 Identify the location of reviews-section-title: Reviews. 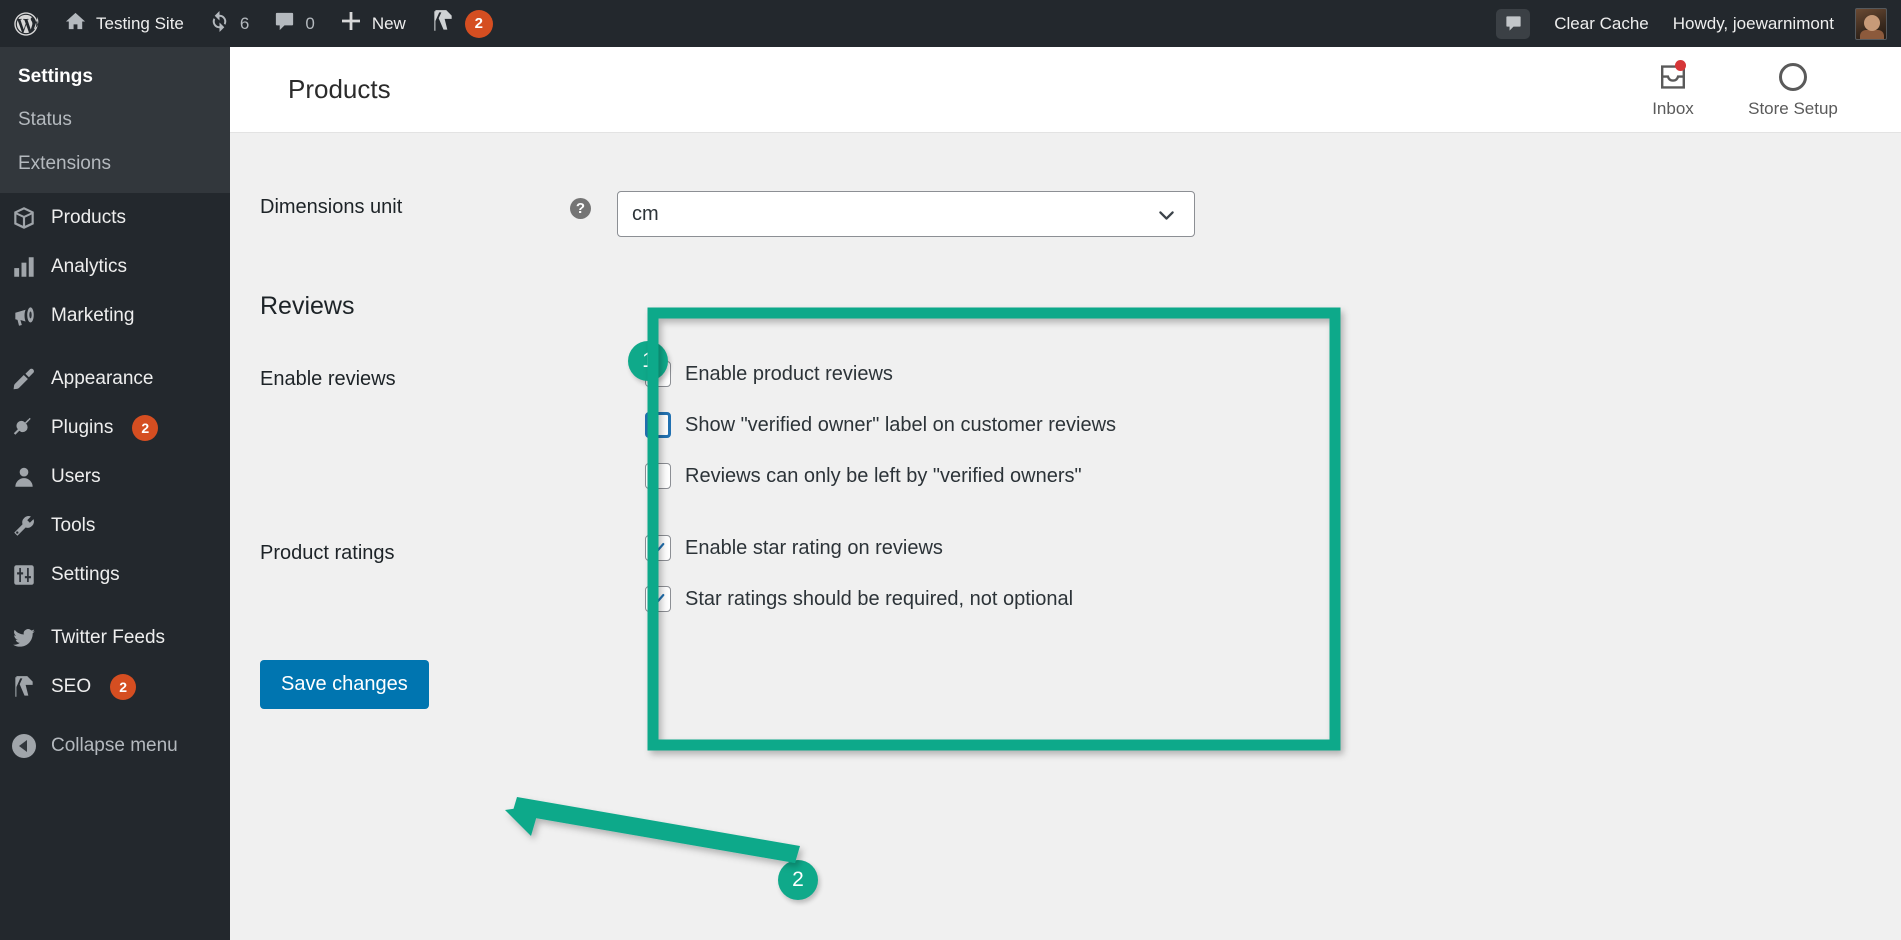
(307, 306).